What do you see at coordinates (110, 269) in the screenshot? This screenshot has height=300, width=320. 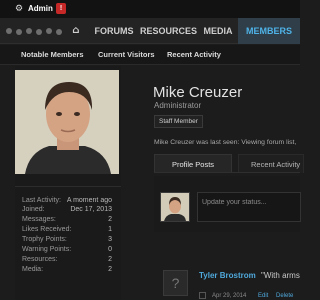 I see `stat-value-media: 2` at bounding box center [110, 269].